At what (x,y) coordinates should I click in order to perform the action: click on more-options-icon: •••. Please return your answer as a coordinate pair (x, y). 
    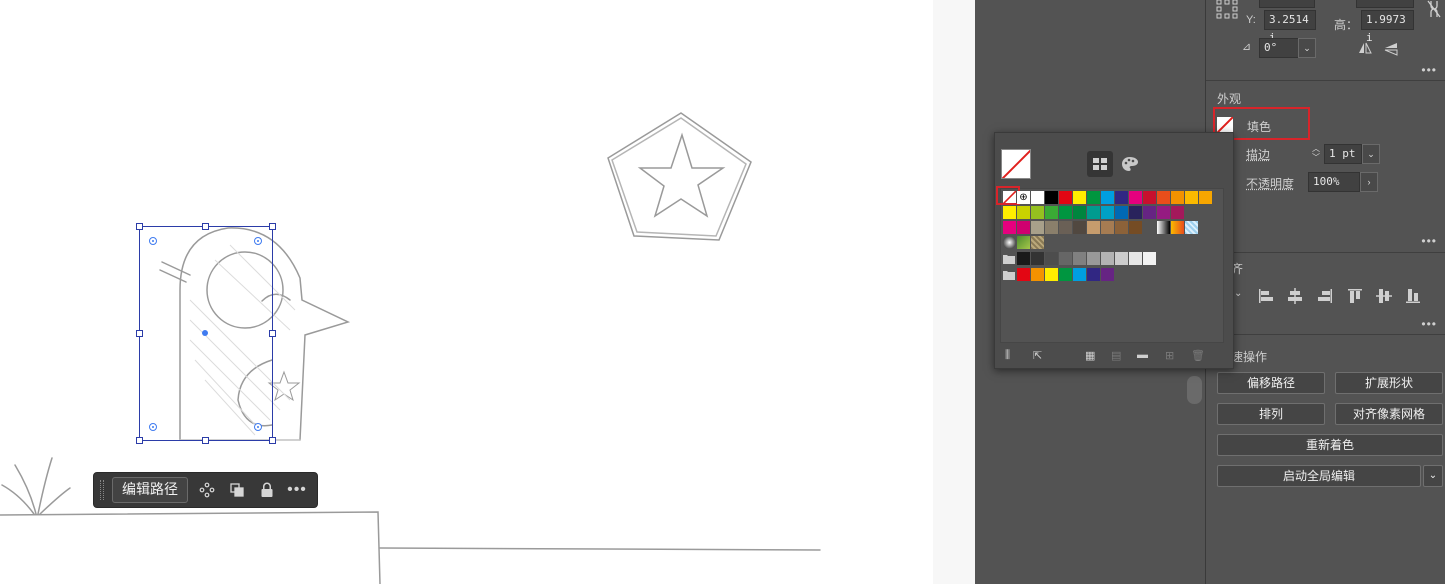
    Looking at the image, I should click on (297, 490).